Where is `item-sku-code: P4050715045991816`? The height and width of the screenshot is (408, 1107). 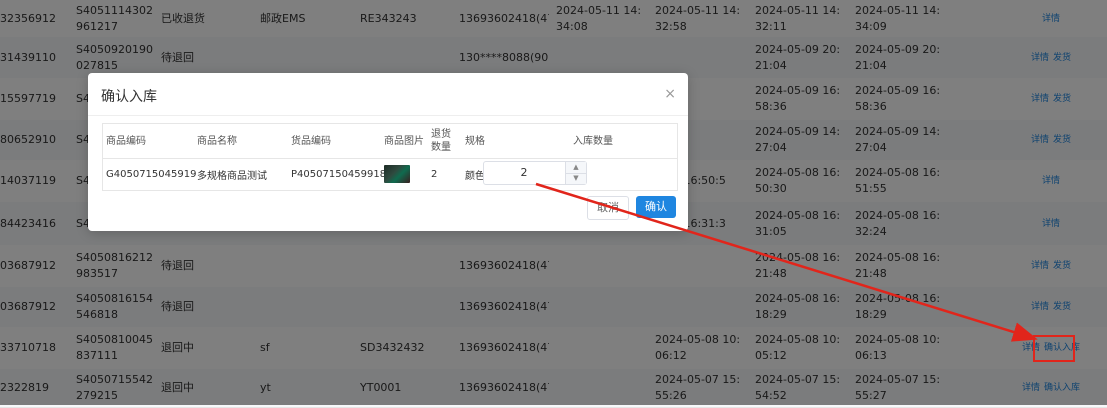
item-sku-code: P4050715045991816 is located at coordinates (345, 174).